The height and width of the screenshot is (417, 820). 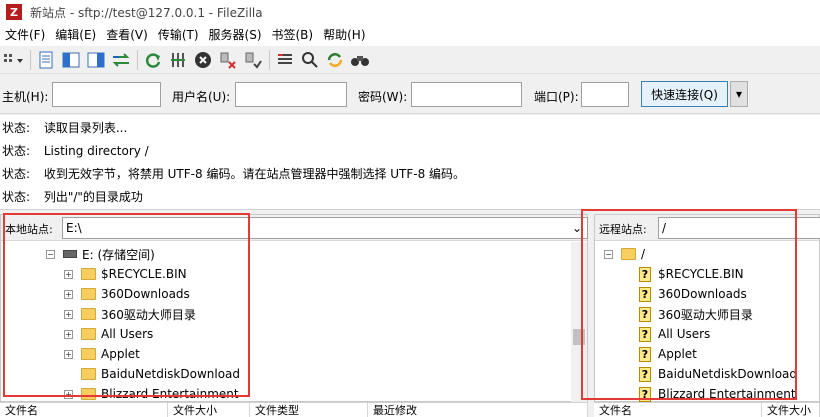 I want to click on host-input, so click(x=106, y=94).